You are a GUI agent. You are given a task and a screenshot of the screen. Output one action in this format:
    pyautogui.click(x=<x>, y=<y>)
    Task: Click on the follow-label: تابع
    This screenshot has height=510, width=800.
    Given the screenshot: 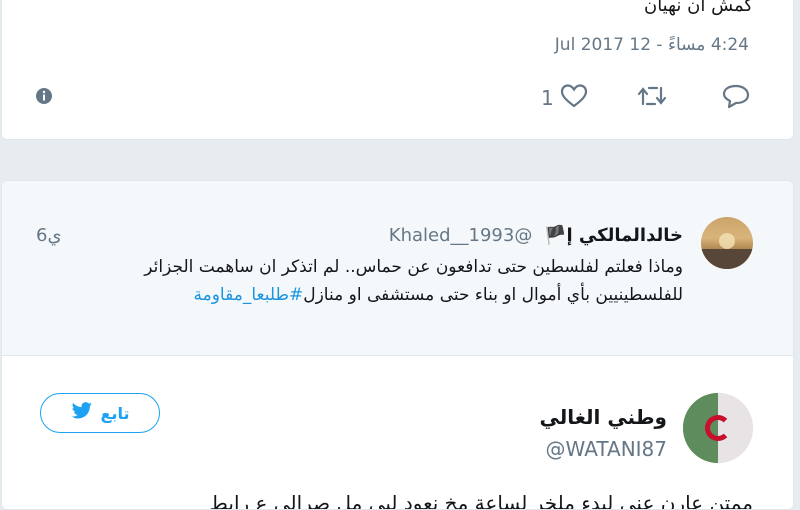 What is the action you would take?
    pyautogui.click(x=115, y=413)
    